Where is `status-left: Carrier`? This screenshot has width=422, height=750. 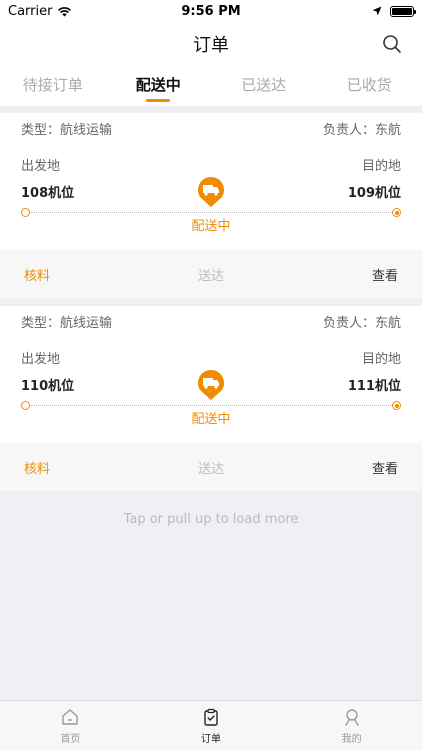
status-left: Carrier is located at coordinates (40, 11).